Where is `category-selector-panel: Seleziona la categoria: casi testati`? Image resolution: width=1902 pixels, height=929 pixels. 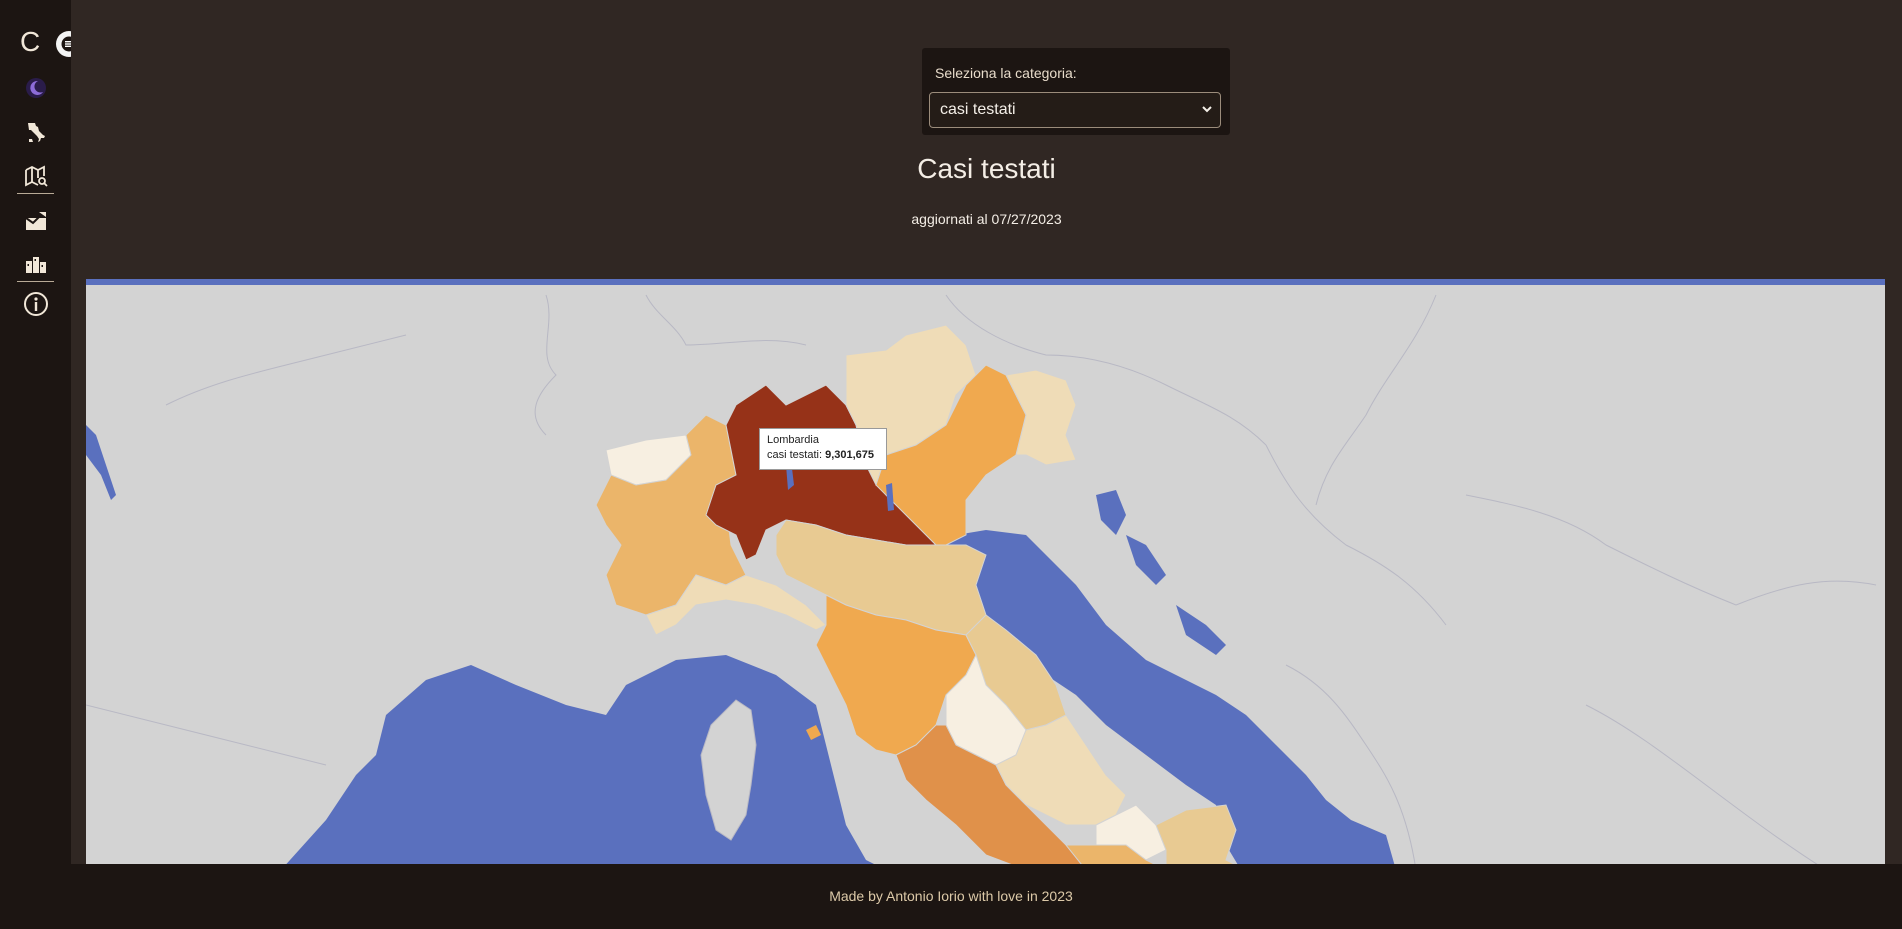
category-selector-panel: Seleziona la categoria: casi testati is located at coordinates (1076, 91).